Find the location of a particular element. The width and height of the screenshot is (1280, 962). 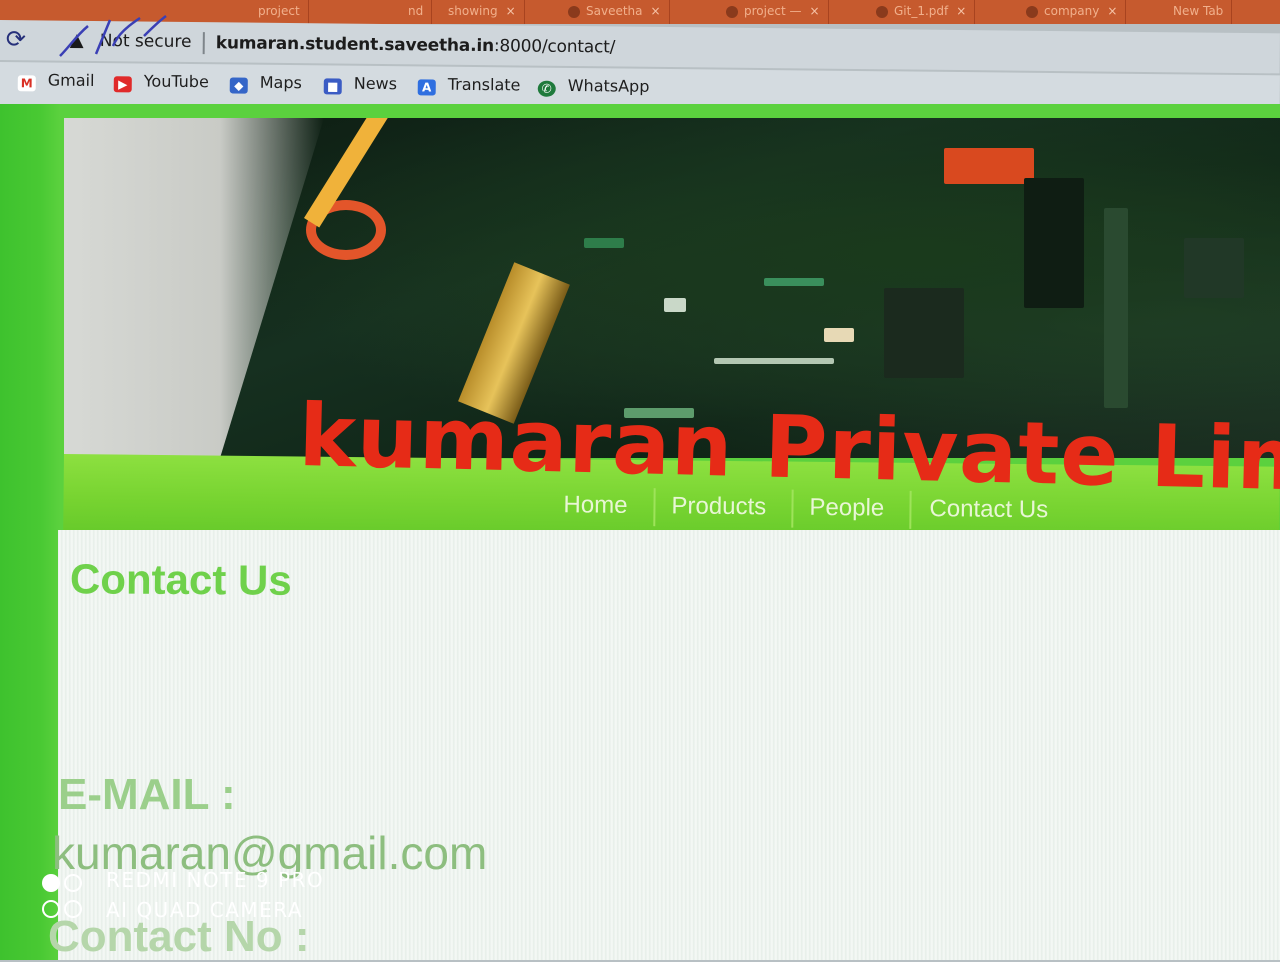

hero-fade is located at coordinates (194, 288).